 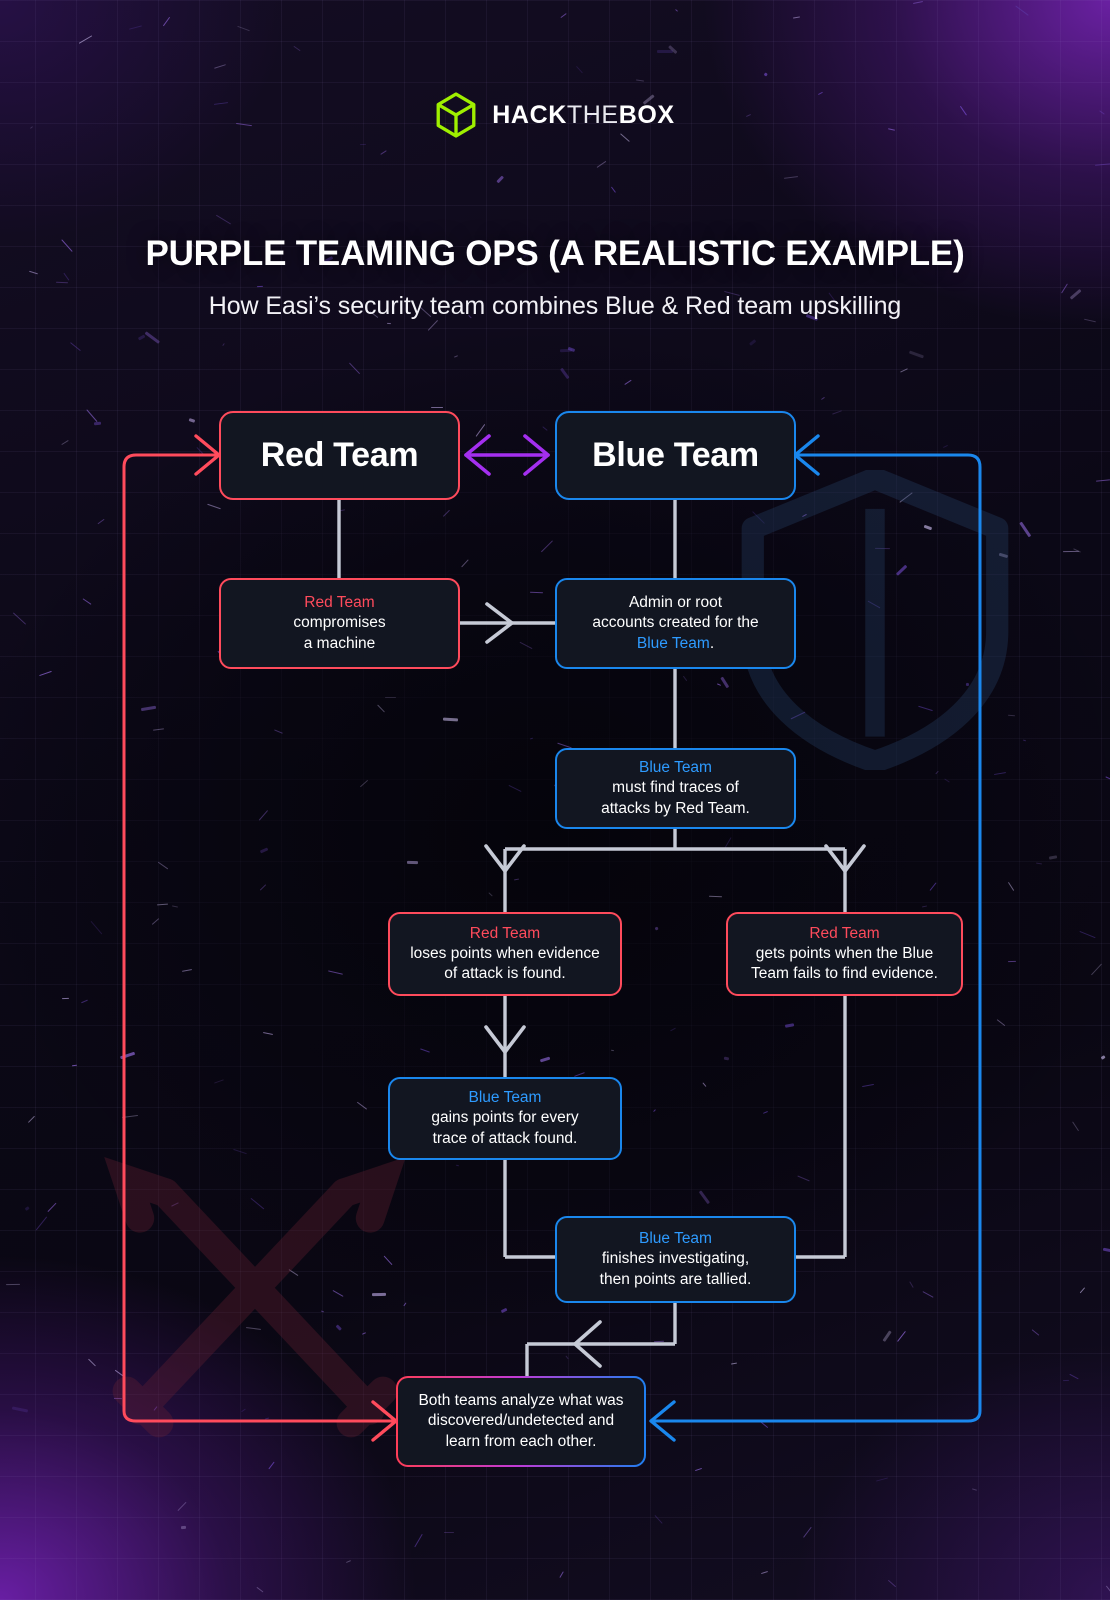 I want to click on node-admin-accounts-line2: accounts created for the, so click(x=675, y=623).